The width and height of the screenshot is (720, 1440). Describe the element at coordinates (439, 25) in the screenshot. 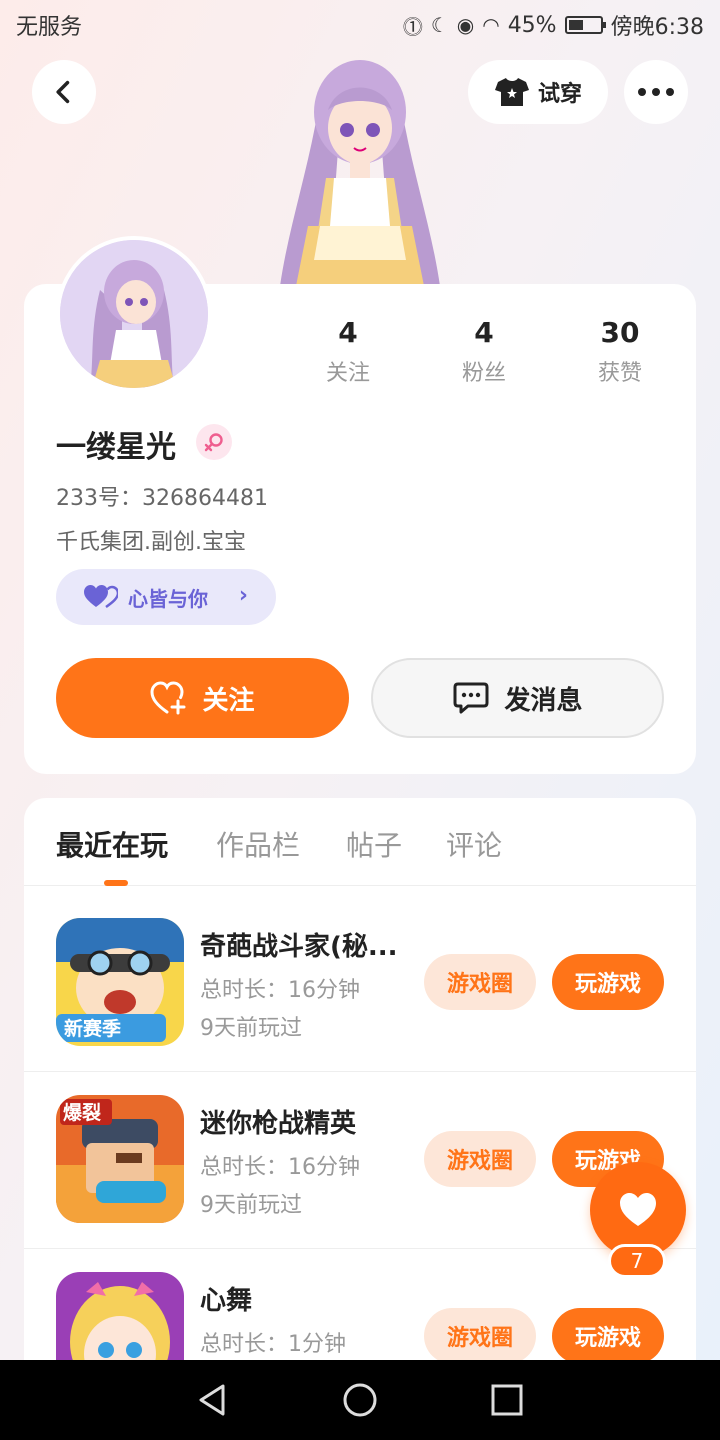

I see `moon-icon: ☾` at that location.